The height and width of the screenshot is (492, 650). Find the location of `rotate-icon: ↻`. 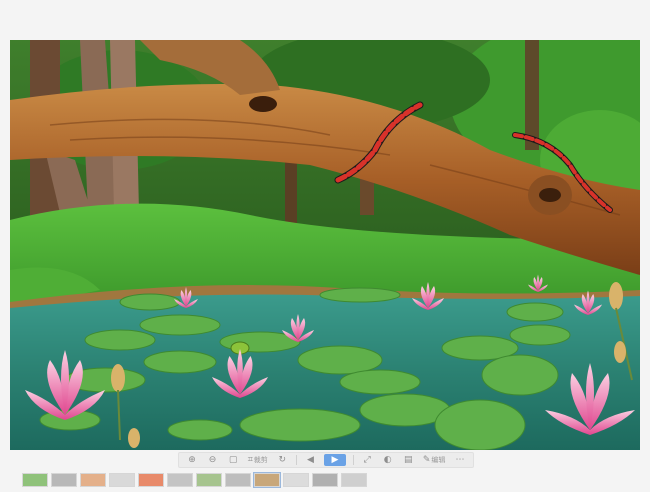

rotate-icon: ↻ is located at coordinates (282, 460).